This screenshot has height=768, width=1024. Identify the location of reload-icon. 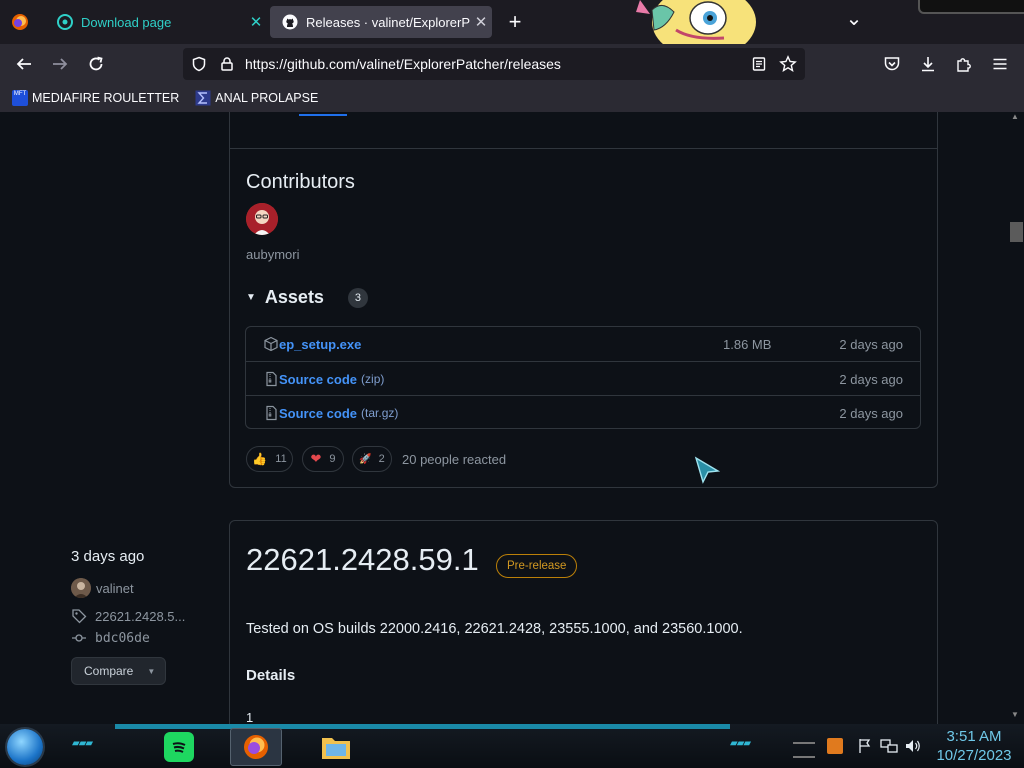
(96, 64).